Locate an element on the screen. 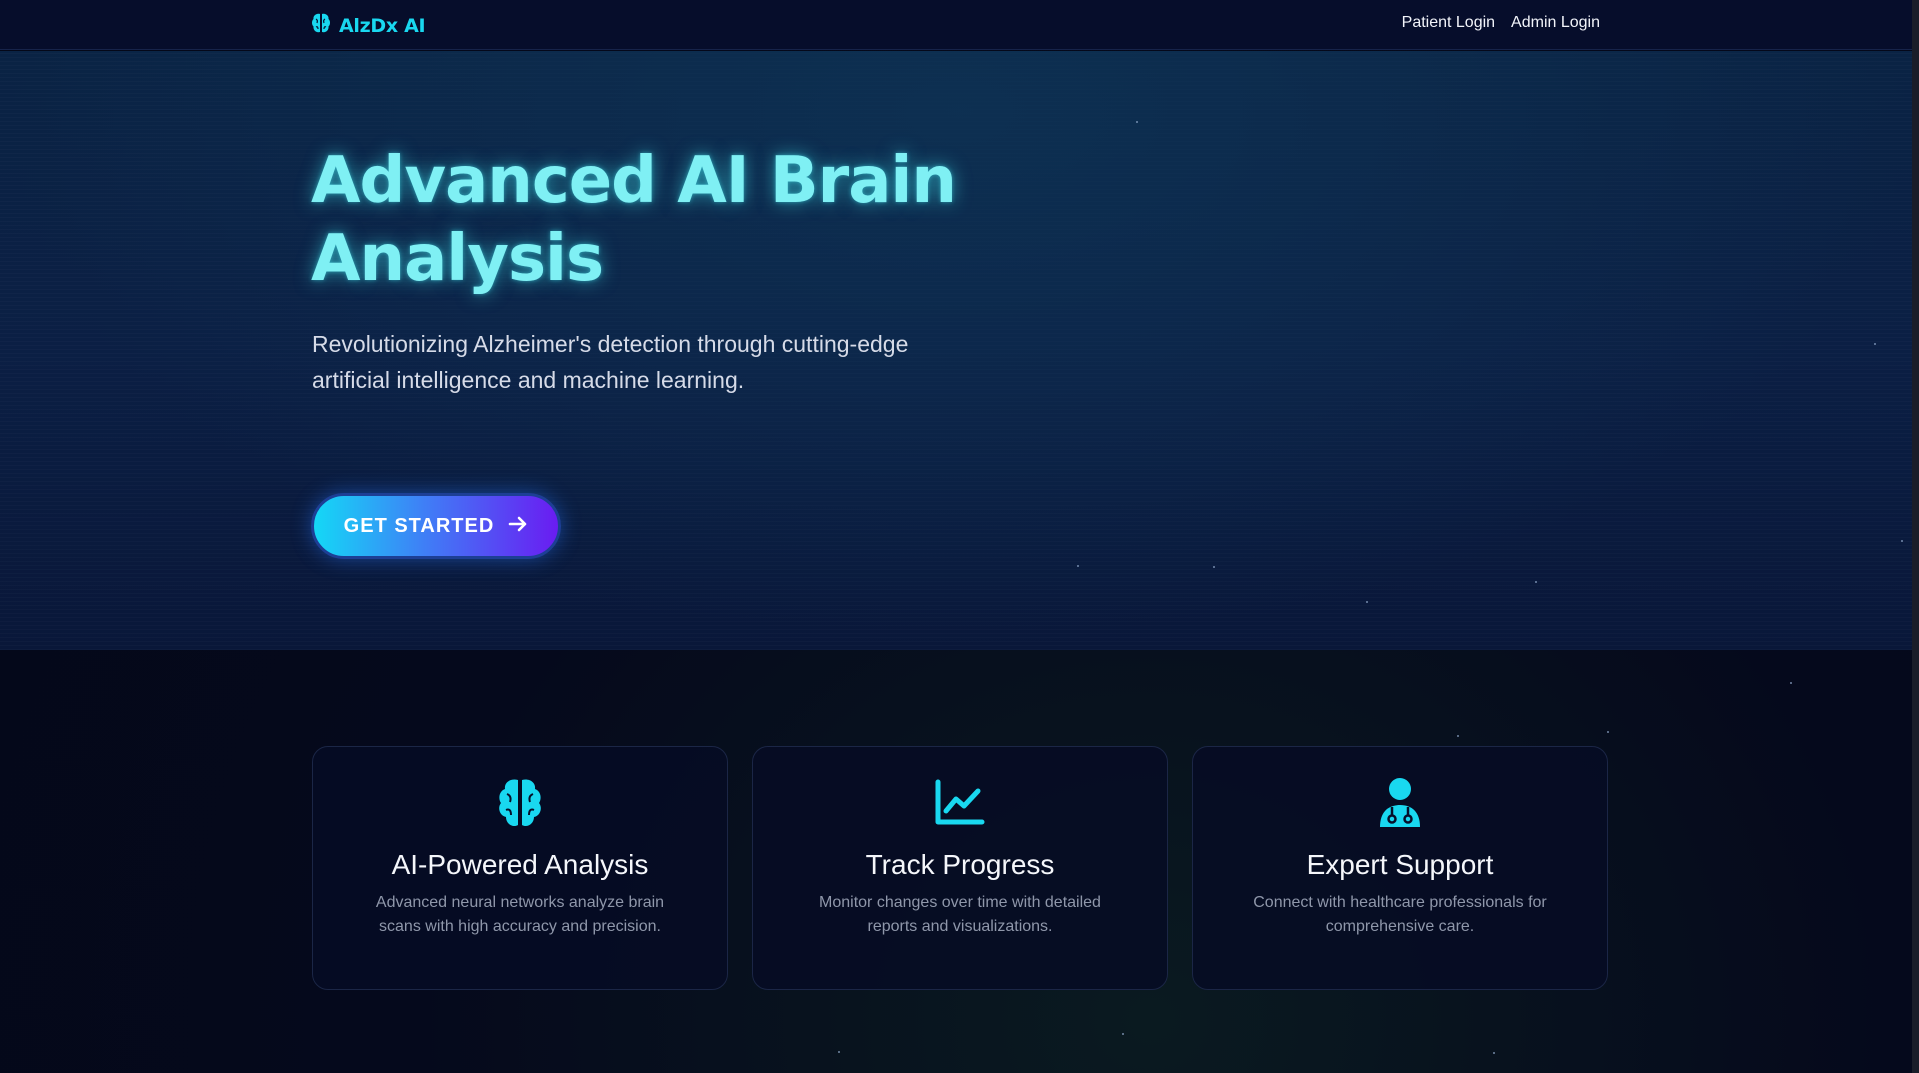  line-chart-icon is located at coordinates (960, 803).